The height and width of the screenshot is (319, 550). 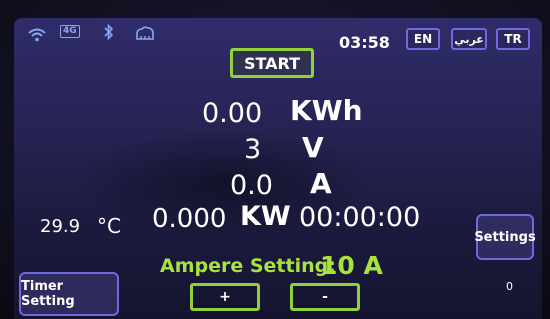 I want to click on voltage-unit: V, so click(x=313, y=147).